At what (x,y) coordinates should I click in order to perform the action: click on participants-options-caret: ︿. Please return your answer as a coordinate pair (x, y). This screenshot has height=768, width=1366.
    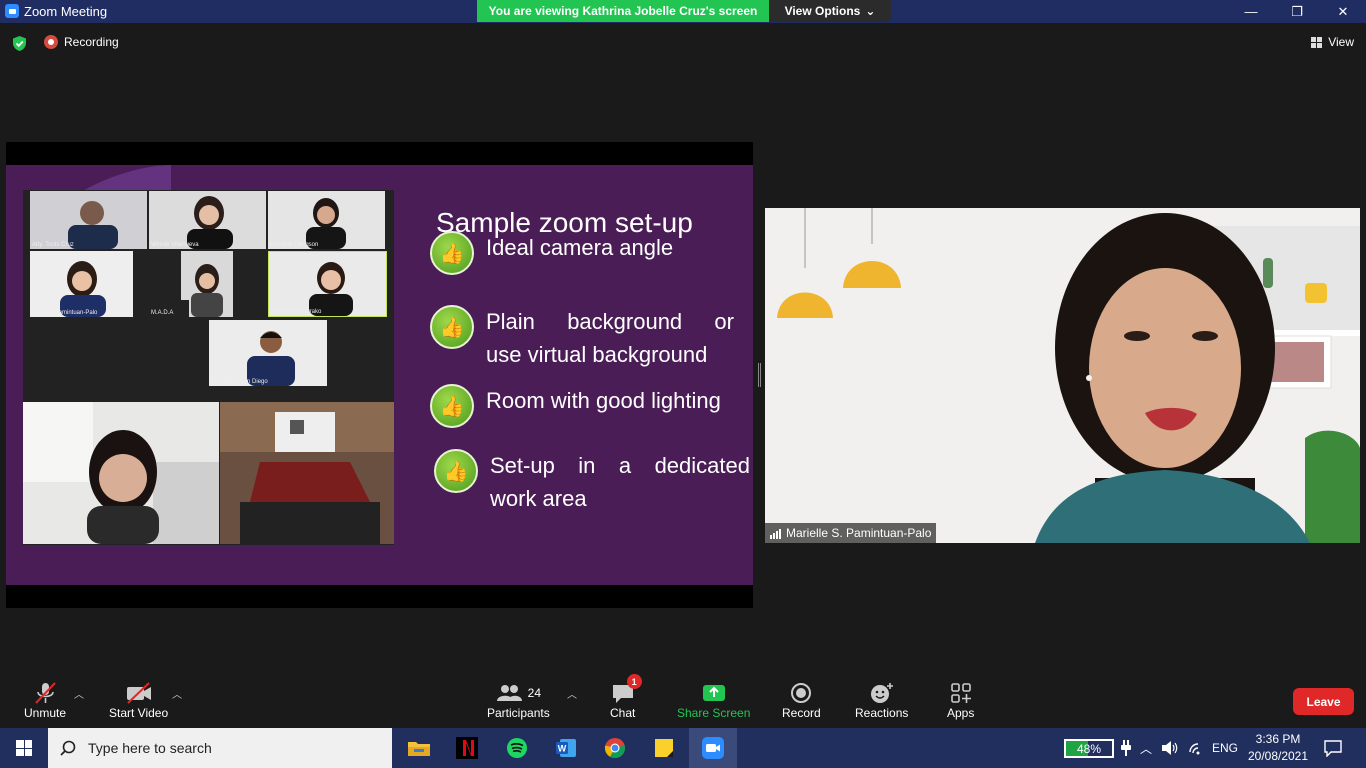
    Looking at the image, I should click on (572, 693).